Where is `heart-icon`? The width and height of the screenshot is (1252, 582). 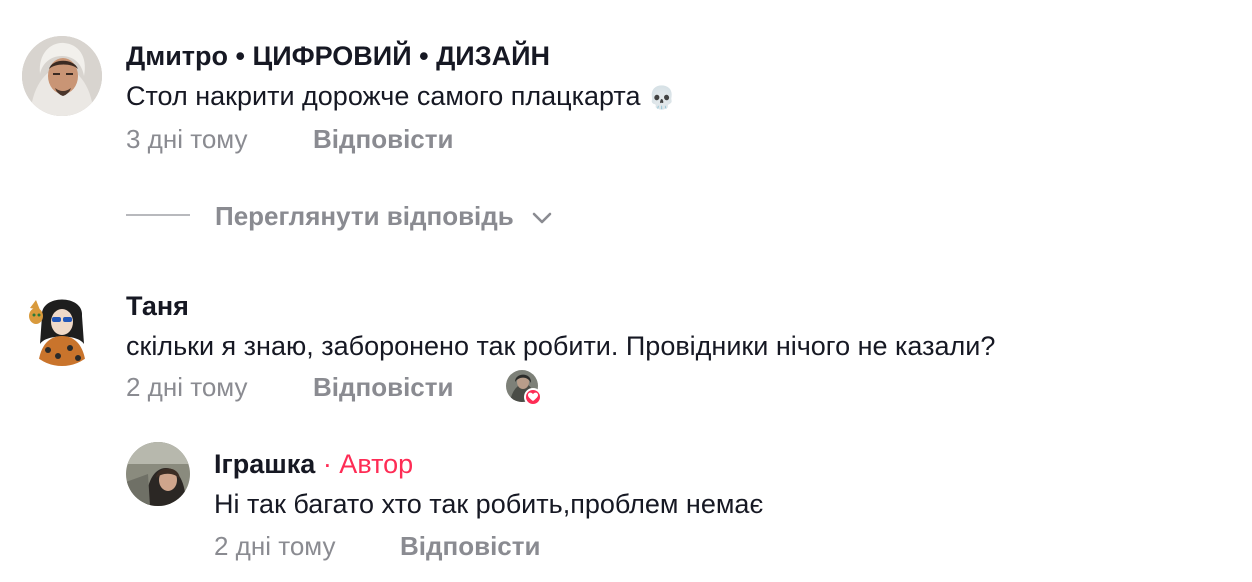 heart-icon is located at coordinates (533, 397).